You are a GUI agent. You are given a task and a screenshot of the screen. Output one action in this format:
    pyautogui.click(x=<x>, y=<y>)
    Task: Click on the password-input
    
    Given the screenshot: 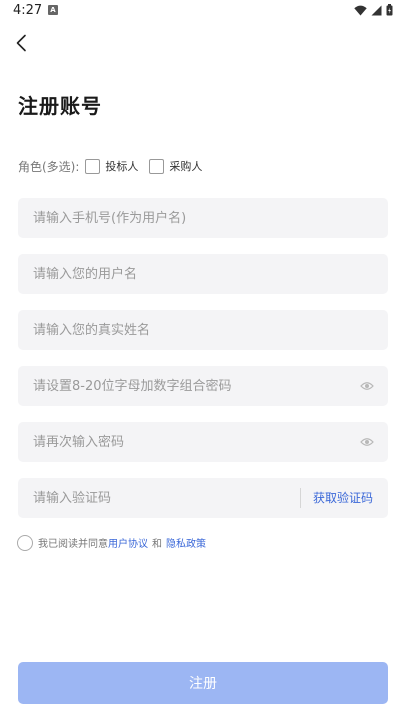 What is the action you would take?
    pyautogui.click(x=183, y=386)
    